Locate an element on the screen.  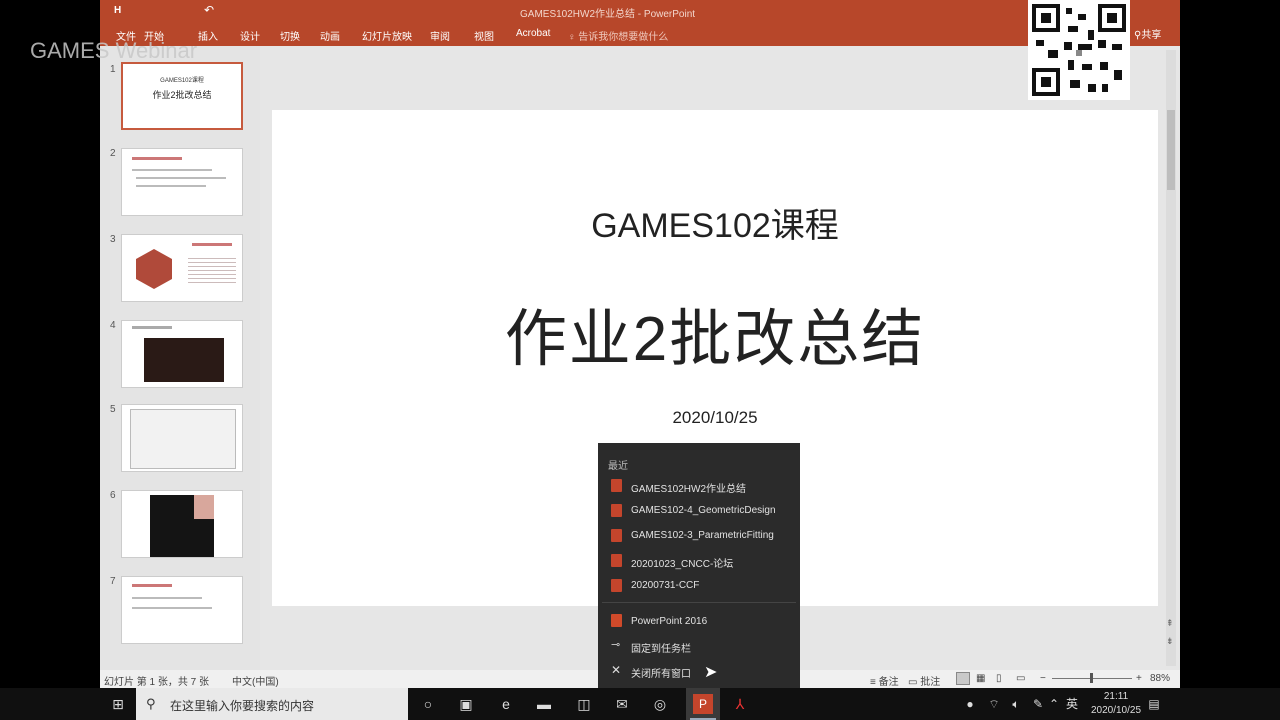
next-slide-icon: ⇟ is located at coordinates (1170, 641).